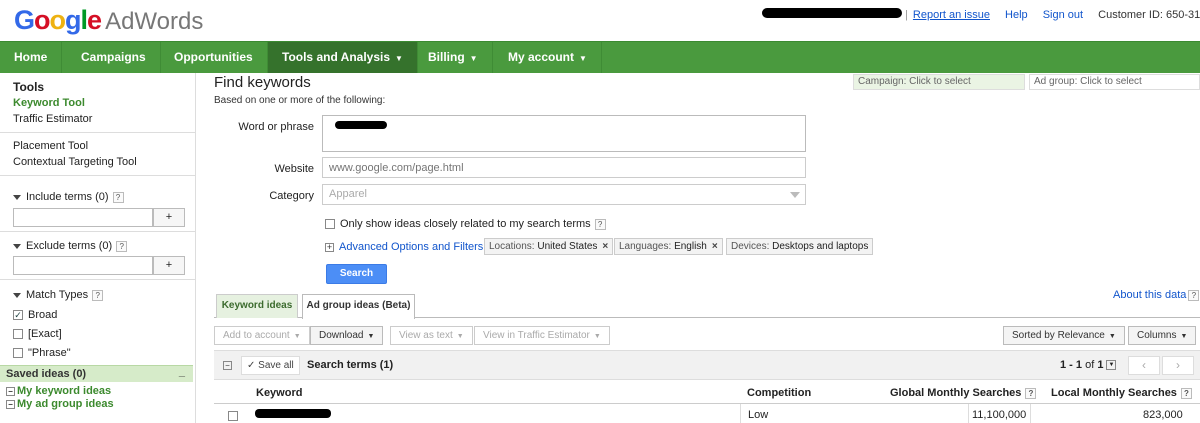 The height and width of the screenshot is (423, 1200). I want to click on column-header-keyword: Keyword, so click(279, 393).